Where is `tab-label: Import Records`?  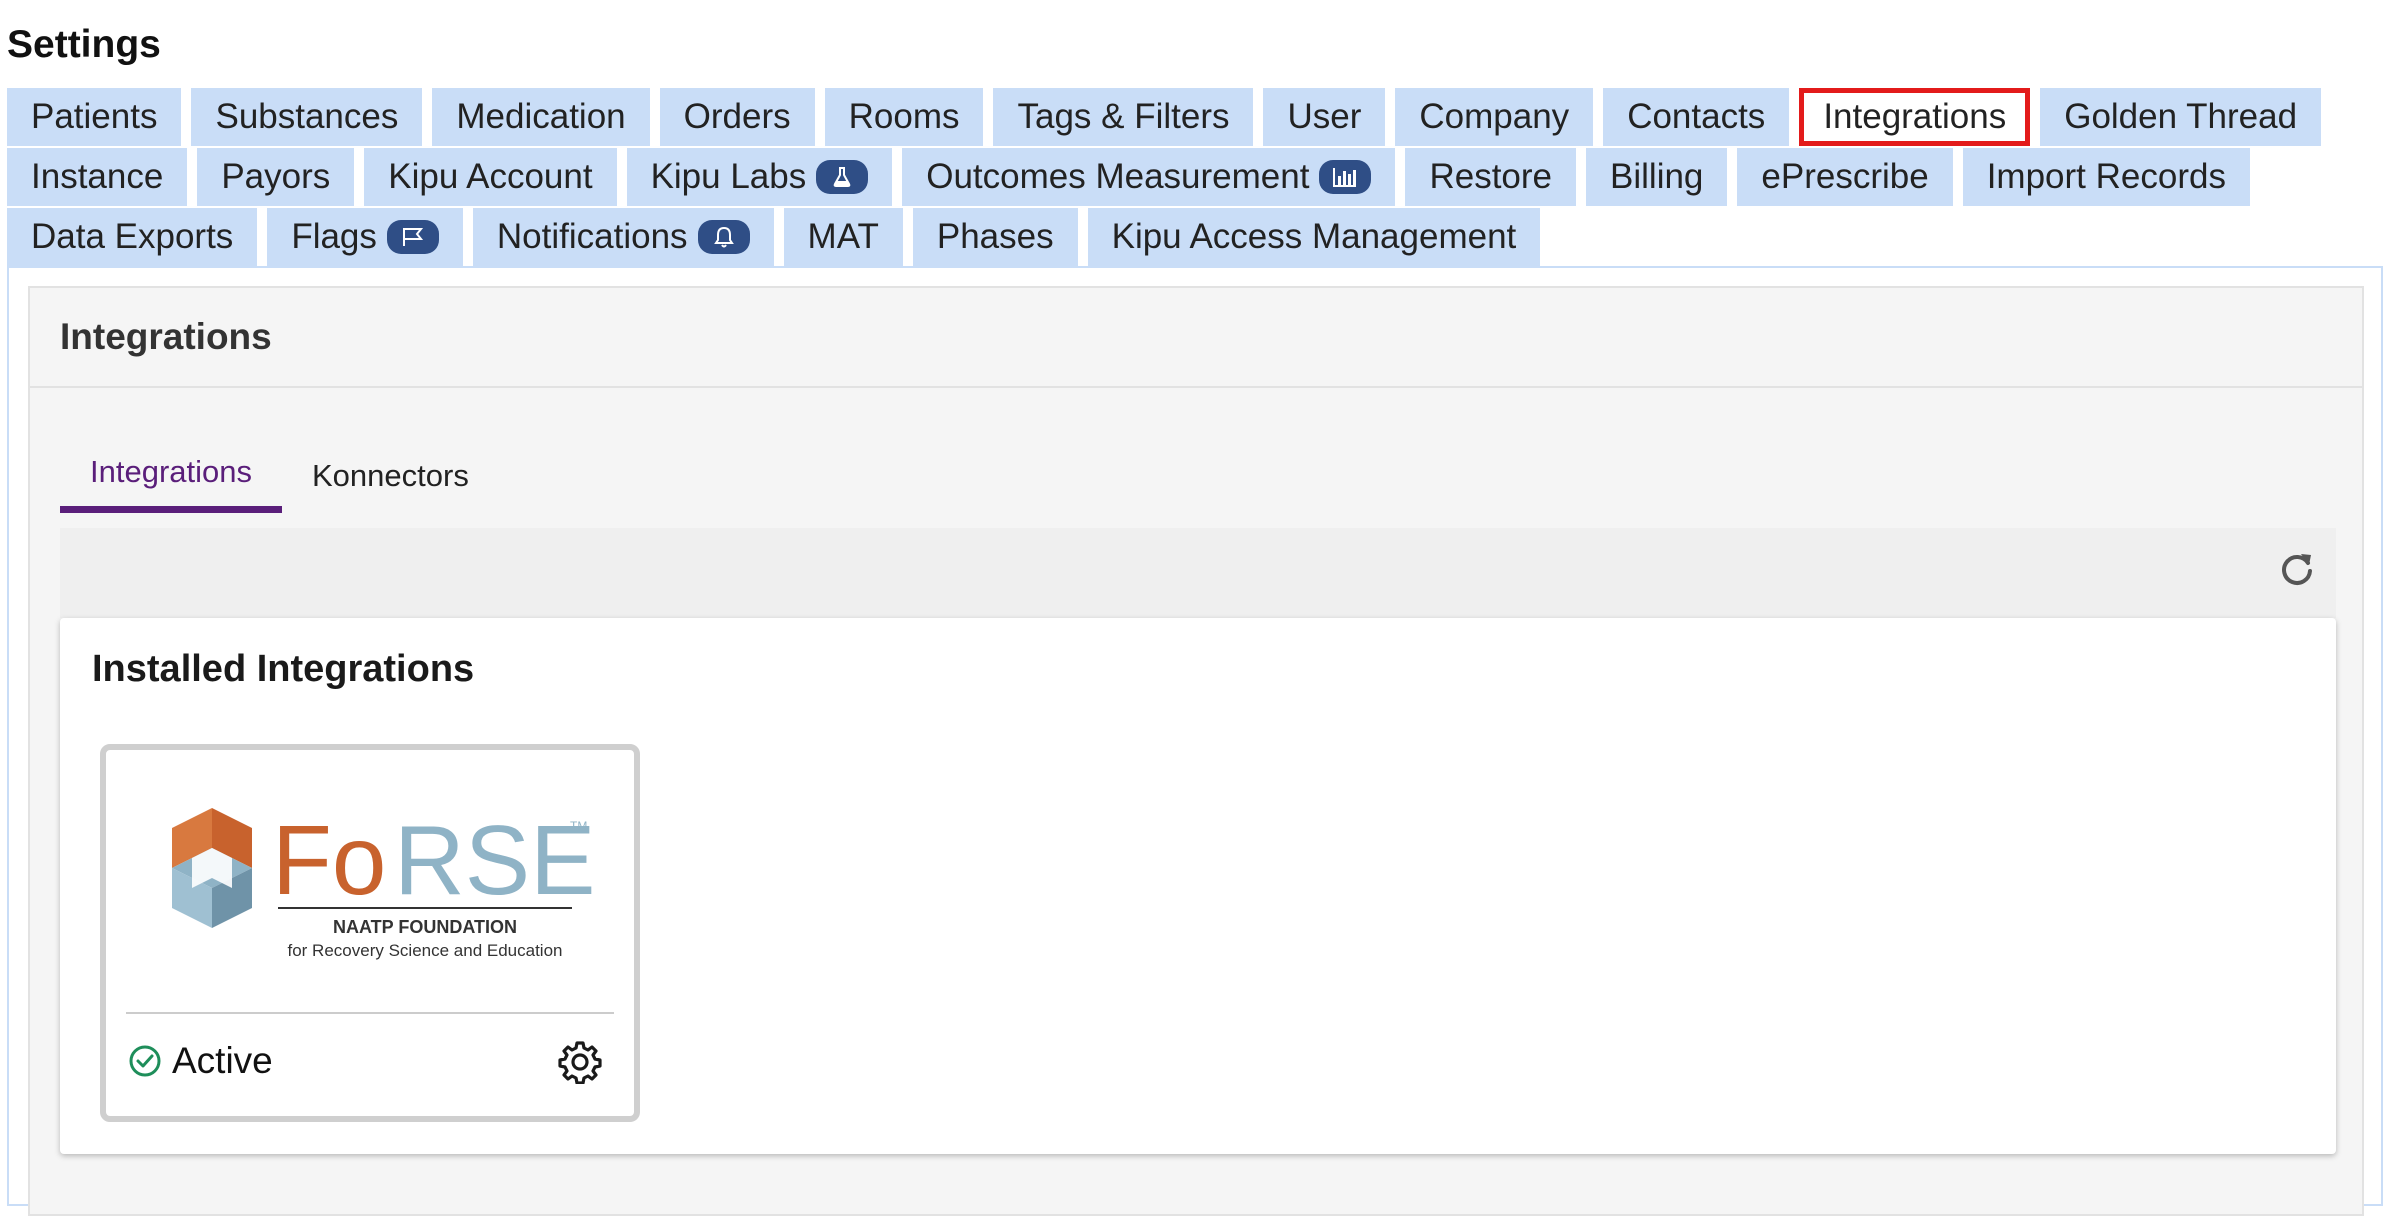
tab-label: Import Records is located at coordinates (2106, 176).